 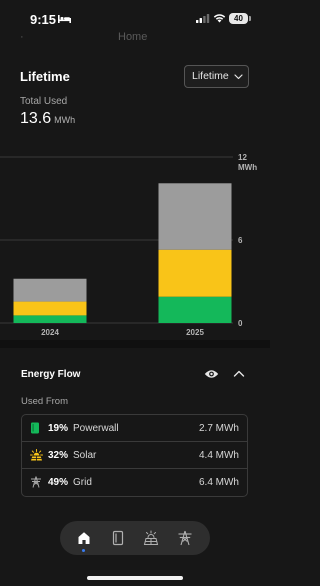 I want to click on energy-flow-title: Energy Flow, so click(x=51, y=374).